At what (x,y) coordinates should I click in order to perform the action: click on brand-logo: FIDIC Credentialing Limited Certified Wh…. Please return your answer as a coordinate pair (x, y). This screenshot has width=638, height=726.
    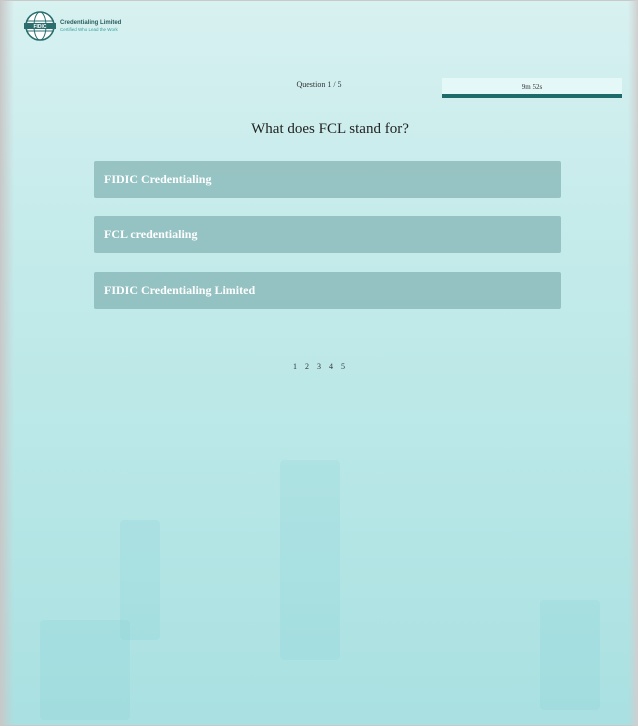
    Looking at the image, I should click on (72, 26).